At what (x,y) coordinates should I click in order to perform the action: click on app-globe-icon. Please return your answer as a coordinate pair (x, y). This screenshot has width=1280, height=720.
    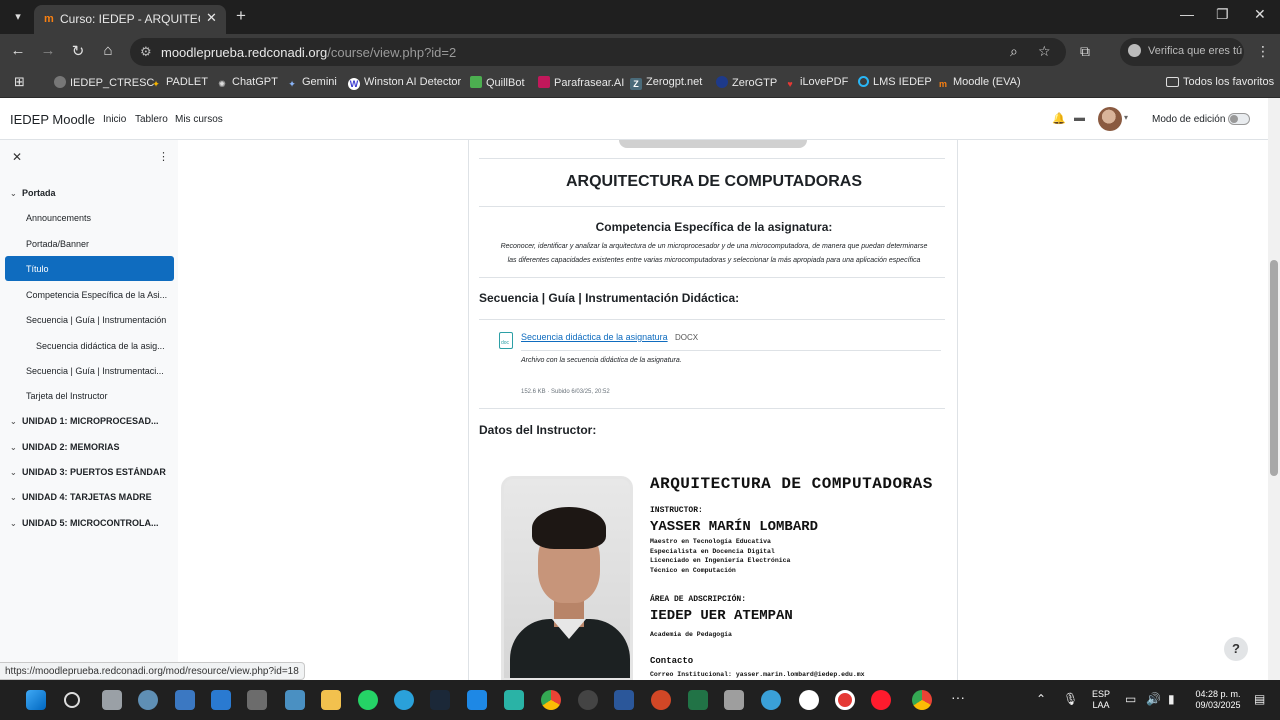
    Looking at the image, I should click on (771, 700).